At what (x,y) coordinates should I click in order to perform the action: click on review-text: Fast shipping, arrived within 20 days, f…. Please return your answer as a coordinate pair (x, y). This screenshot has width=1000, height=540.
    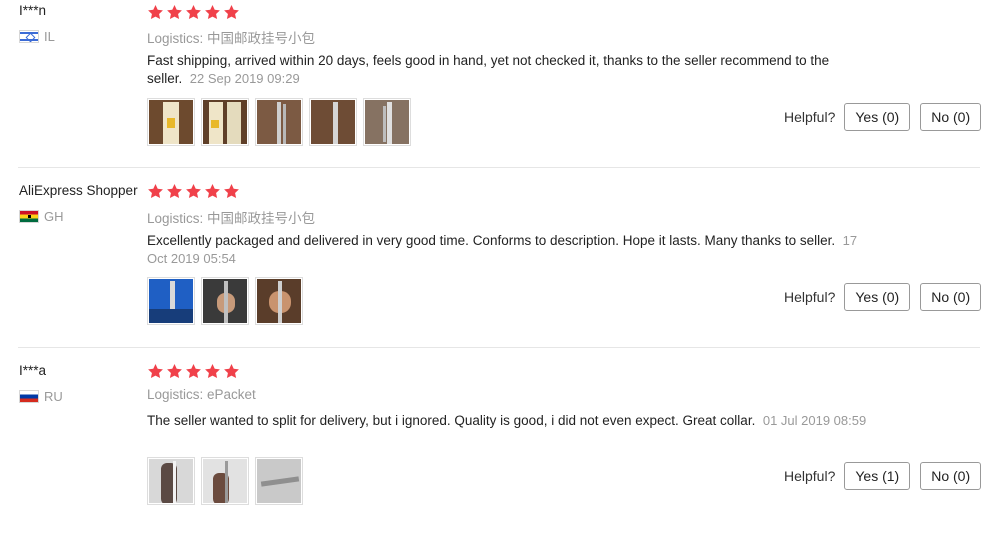
    Looking at the image, I should click on (507, 70).